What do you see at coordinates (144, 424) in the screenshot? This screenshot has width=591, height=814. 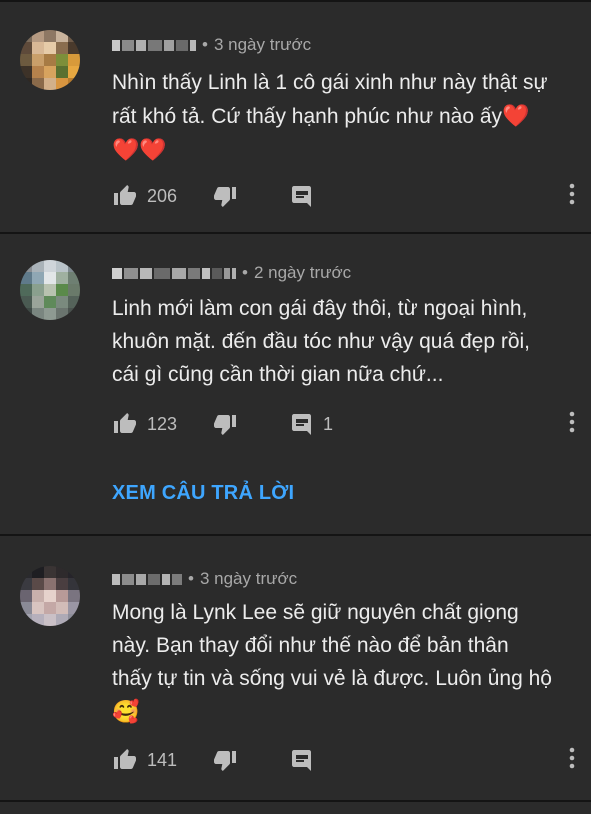 I see `like-button: 123` at bounding box center [144, 424].